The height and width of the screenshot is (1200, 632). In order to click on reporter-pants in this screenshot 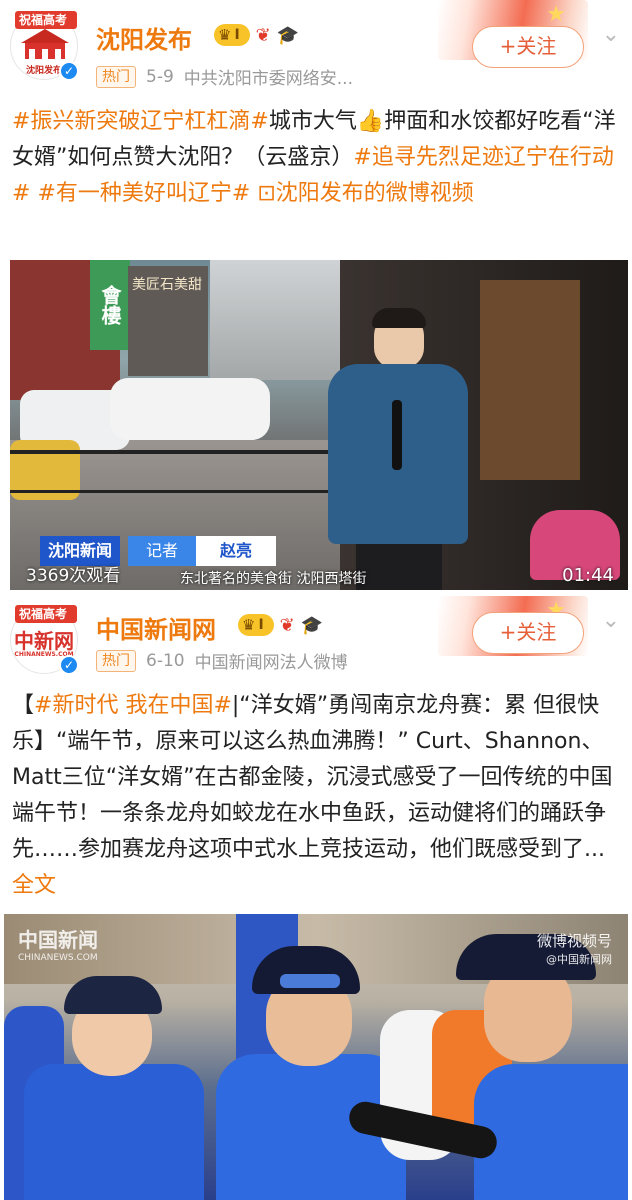, I will do `click(399, 567)`.